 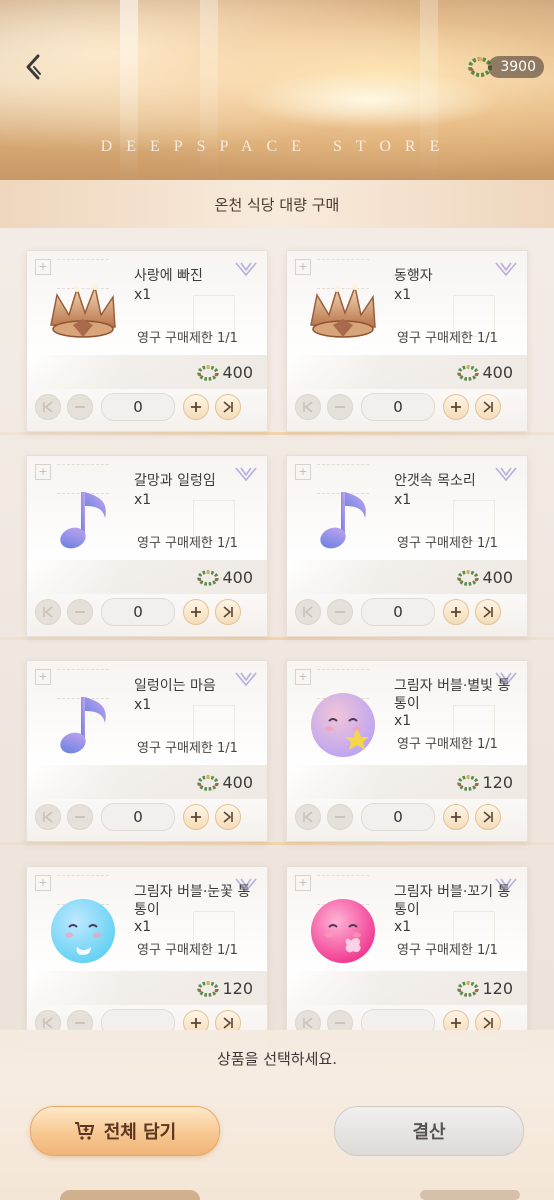 What do you see at coordinates (147, 341) in the screenshot?
I see `product-card: + 사랑에 빠진 x1 영구 구매제한 1/1 400 0` at bounding box center [147, 341].